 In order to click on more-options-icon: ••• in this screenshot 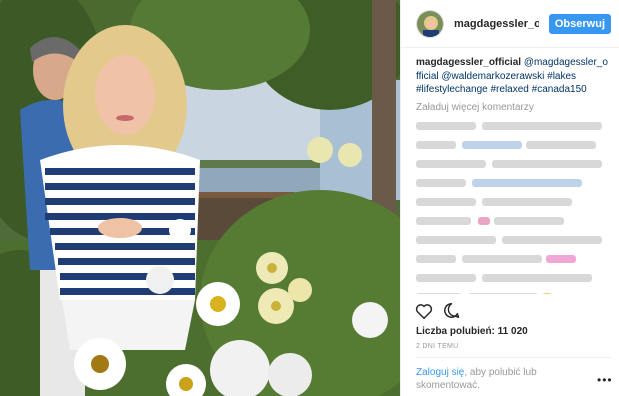, I will do `click(605, 380)`.